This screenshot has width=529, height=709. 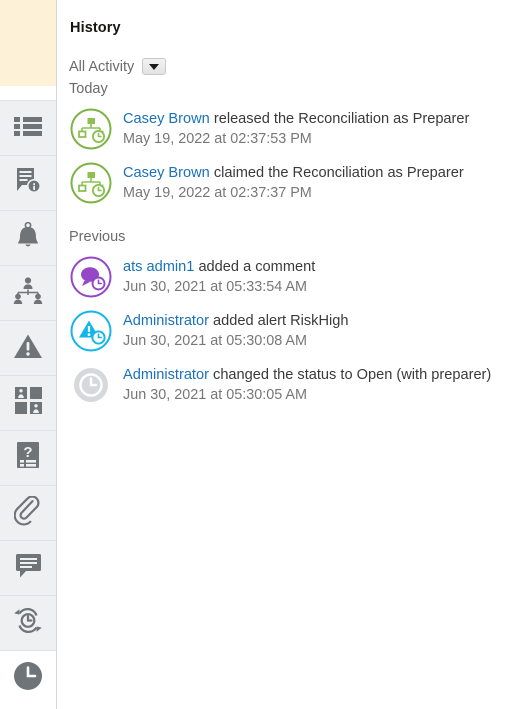 What do you see at coordinates (217, 138) in the screenshot?
I see `history-entry-timestamp: May 19, 2022 at 02:37:53 PM` at bounding box center [217, 138].